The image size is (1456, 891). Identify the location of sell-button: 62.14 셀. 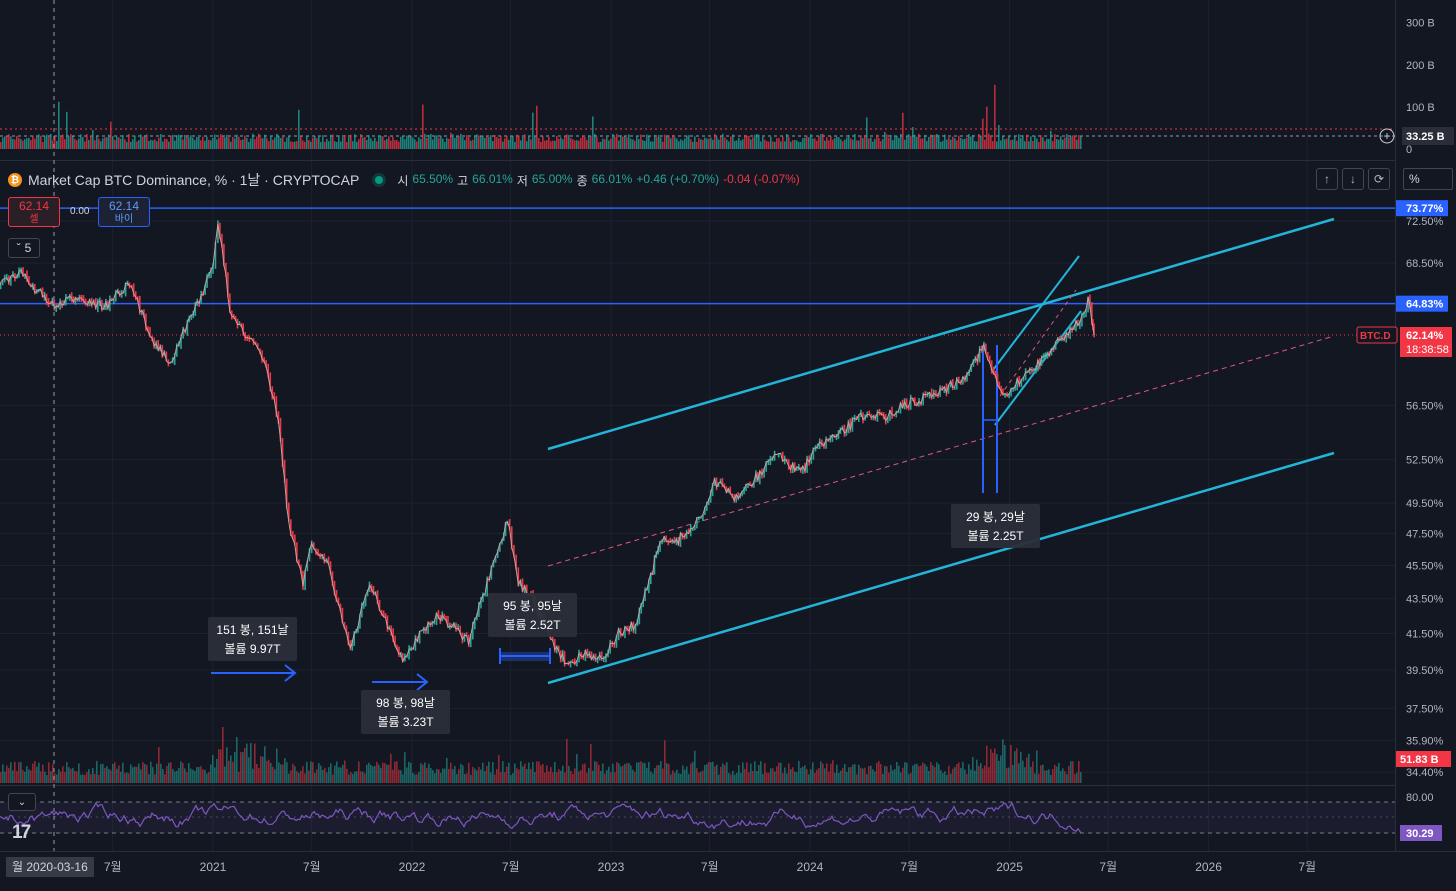
(34, 212).